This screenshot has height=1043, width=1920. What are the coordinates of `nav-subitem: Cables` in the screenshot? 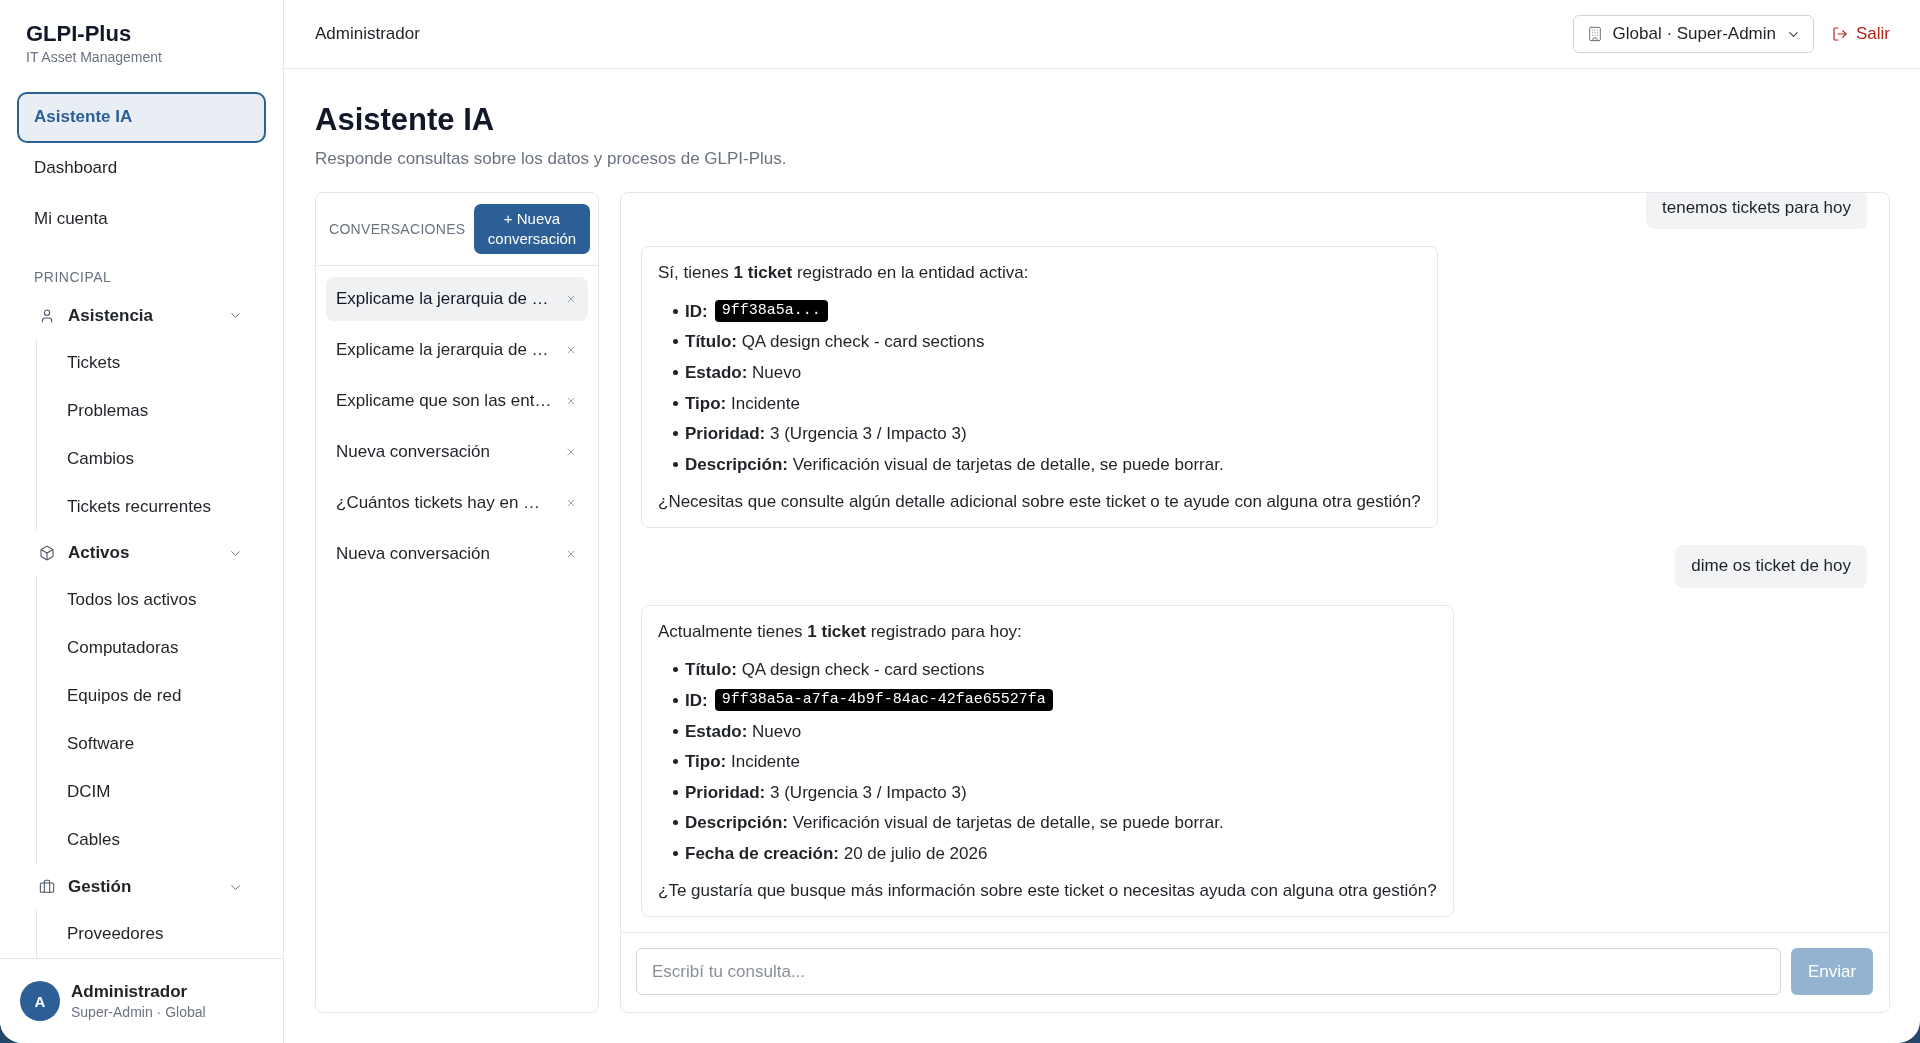 It's located at (166, 840).